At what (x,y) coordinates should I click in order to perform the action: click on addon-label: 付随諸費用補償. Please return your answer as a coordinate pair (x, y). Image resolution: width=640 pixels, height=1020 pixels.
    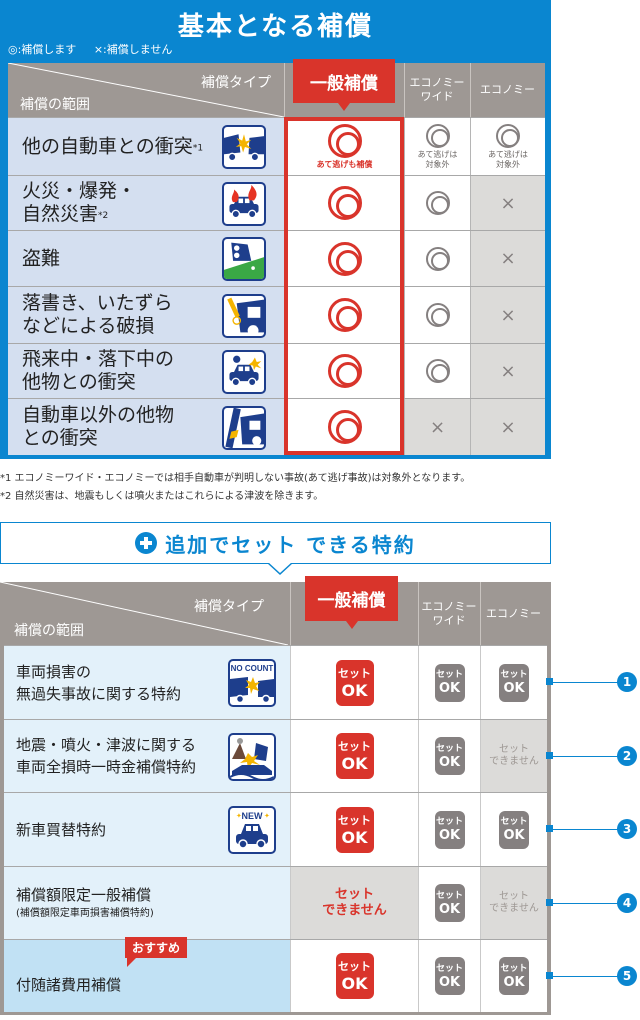
    Looking at the image, I should click on (68, 985).